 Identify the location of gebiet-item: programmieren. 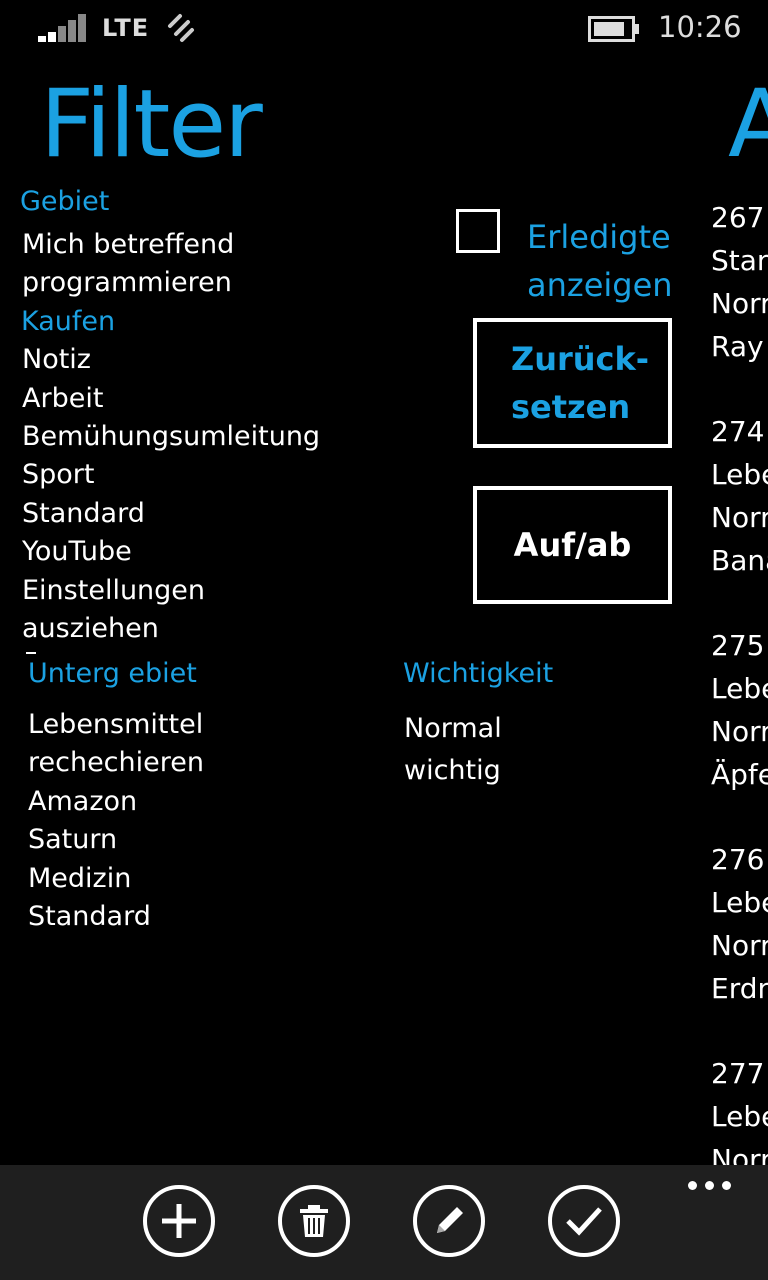
(171, 283).